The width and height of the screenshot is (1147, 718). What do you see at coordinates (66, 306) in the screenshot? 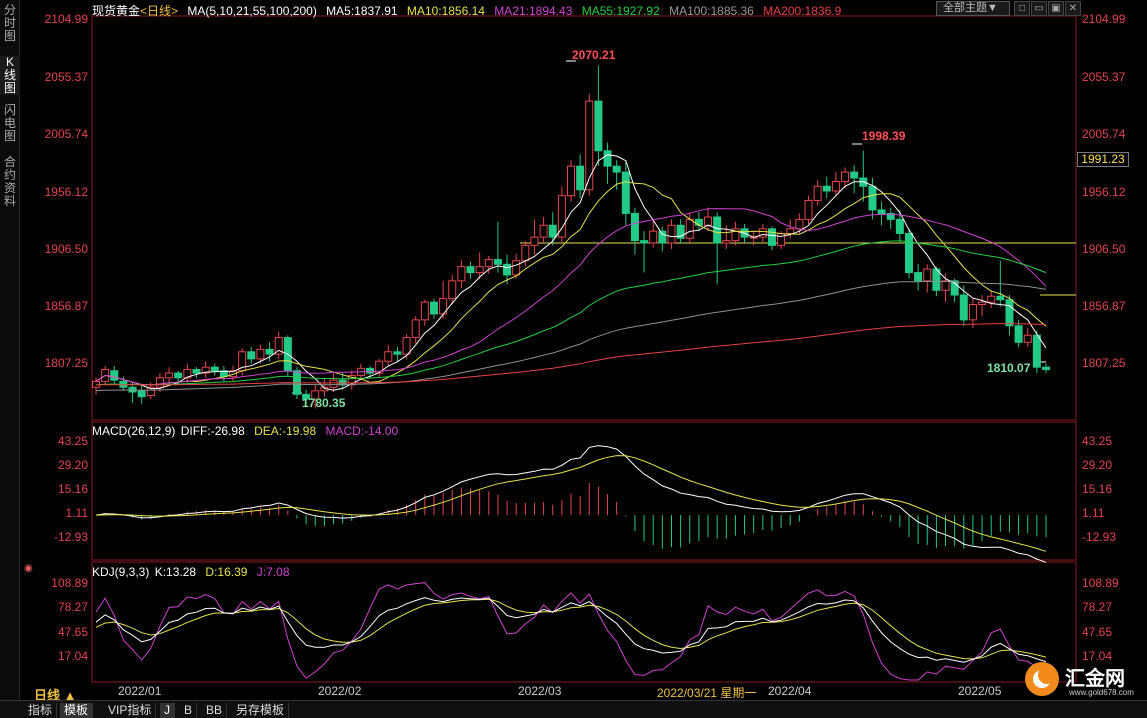
I see `price-tick-left: 1856.87` at bounding box center [66, 306].